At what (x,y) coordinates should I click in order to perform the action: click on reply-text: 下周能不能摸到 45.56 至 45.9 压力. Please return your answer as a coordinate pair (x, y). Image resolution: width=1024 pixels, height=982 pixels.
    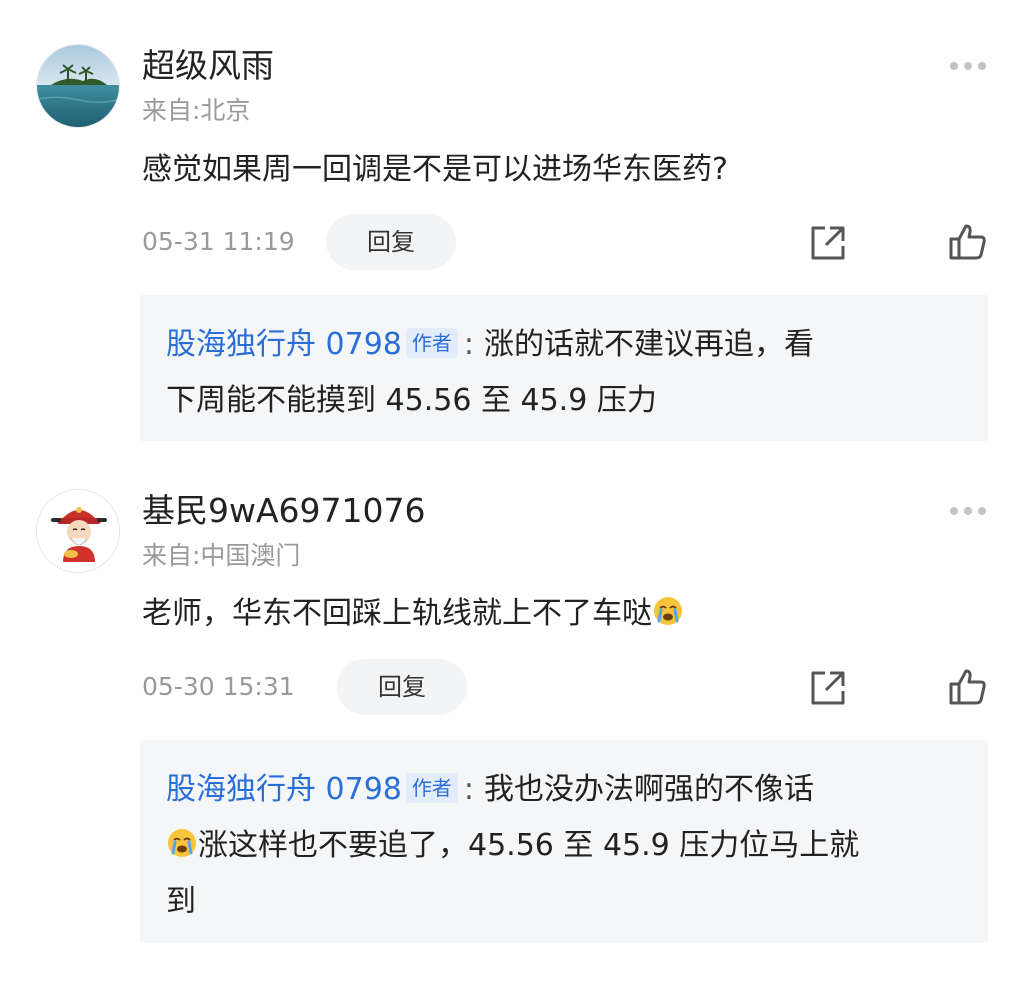
    Looking at the image, I should click on (411, 400).